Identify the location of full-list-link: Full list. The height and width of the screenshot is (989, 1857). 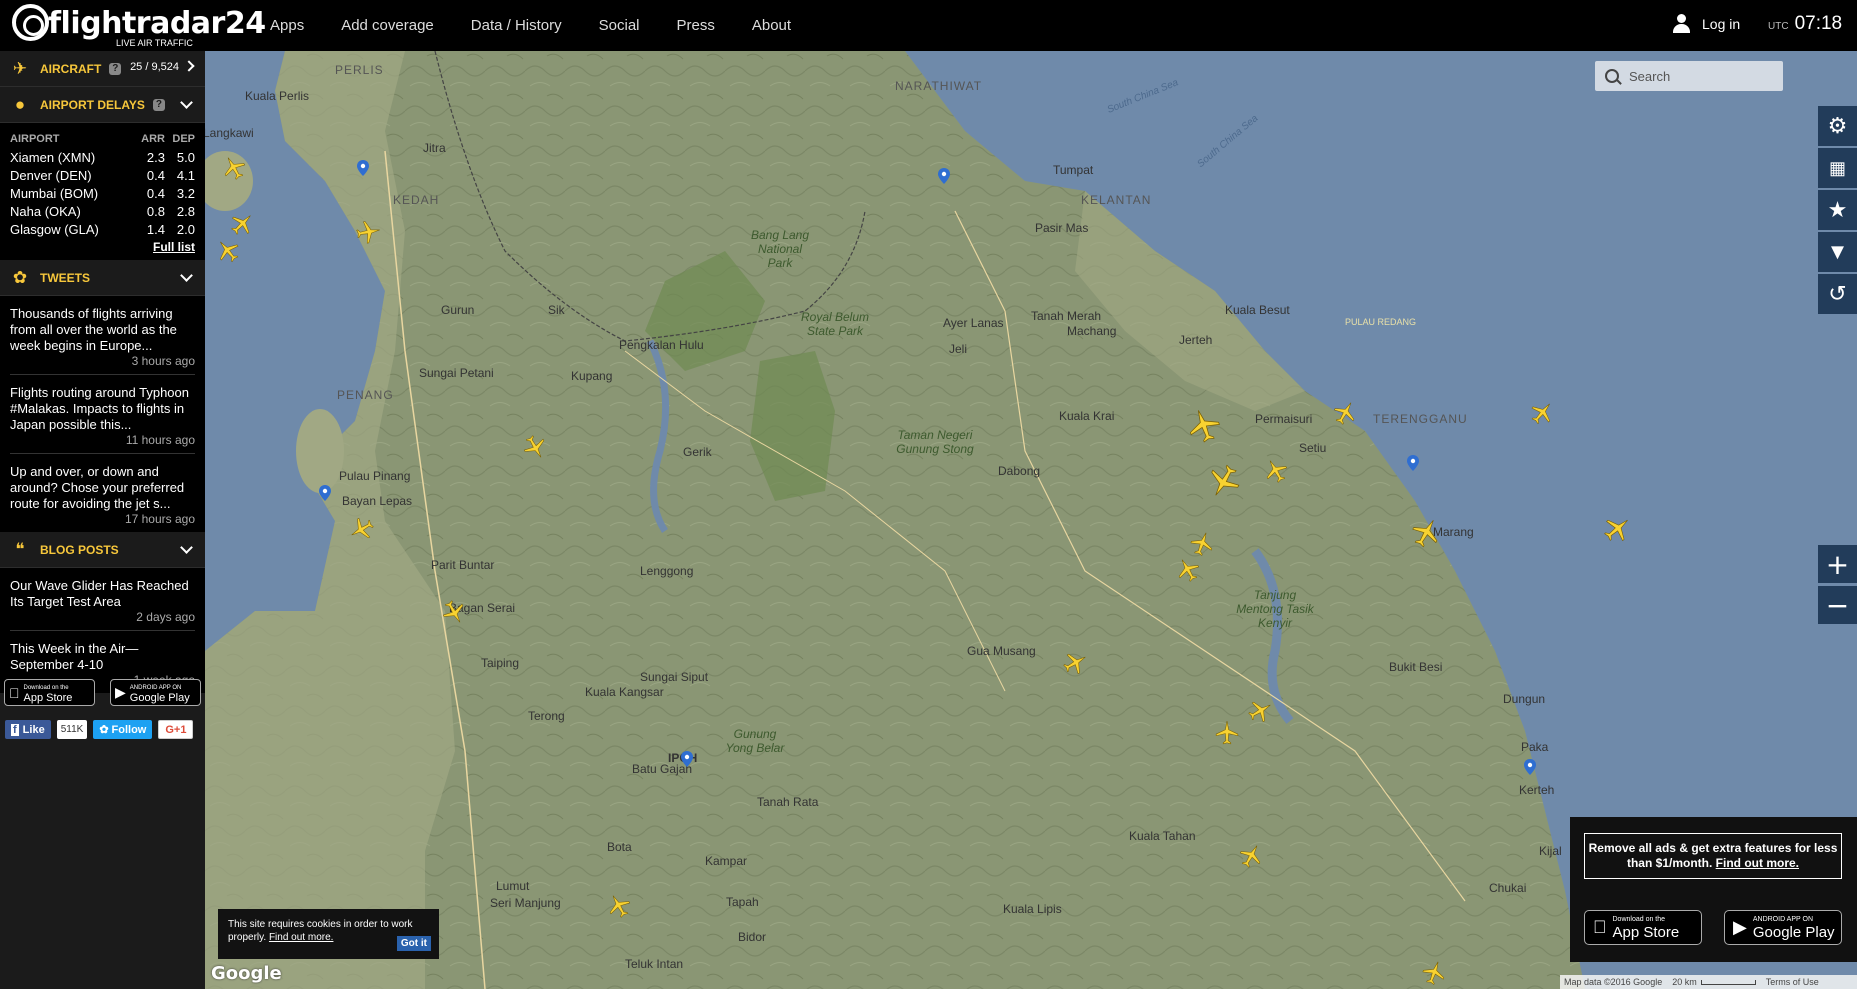
(102, 247).